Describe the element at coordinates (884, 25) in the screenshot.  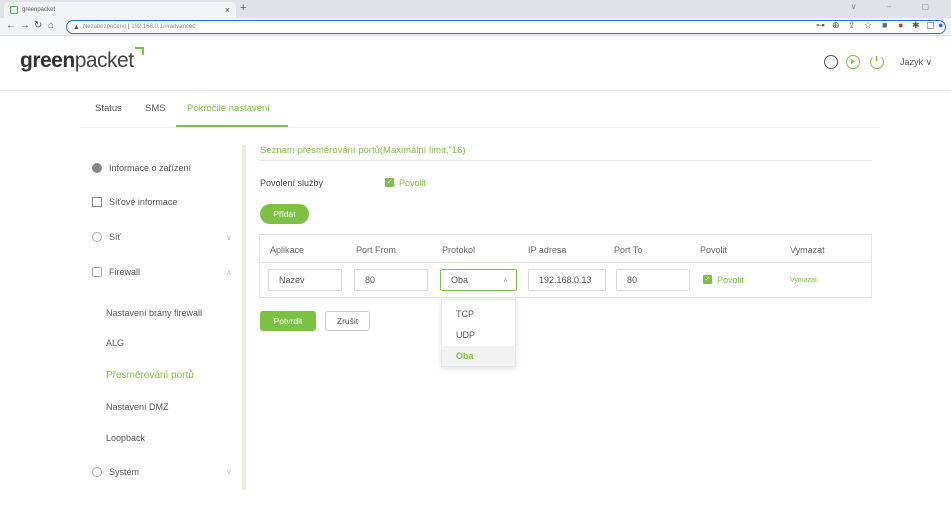
I see `extension-icon: ■` at that location.